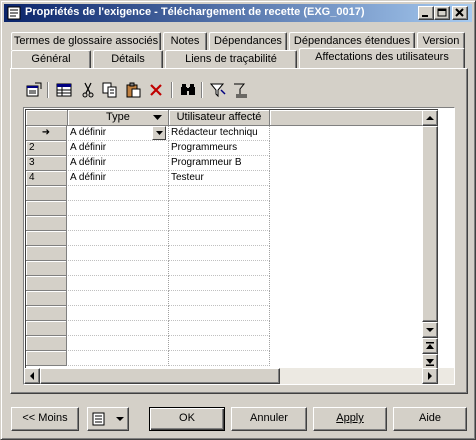 The width and height of the screenshot is (476, 440). I want to click on properties-button, so click(34, 90).